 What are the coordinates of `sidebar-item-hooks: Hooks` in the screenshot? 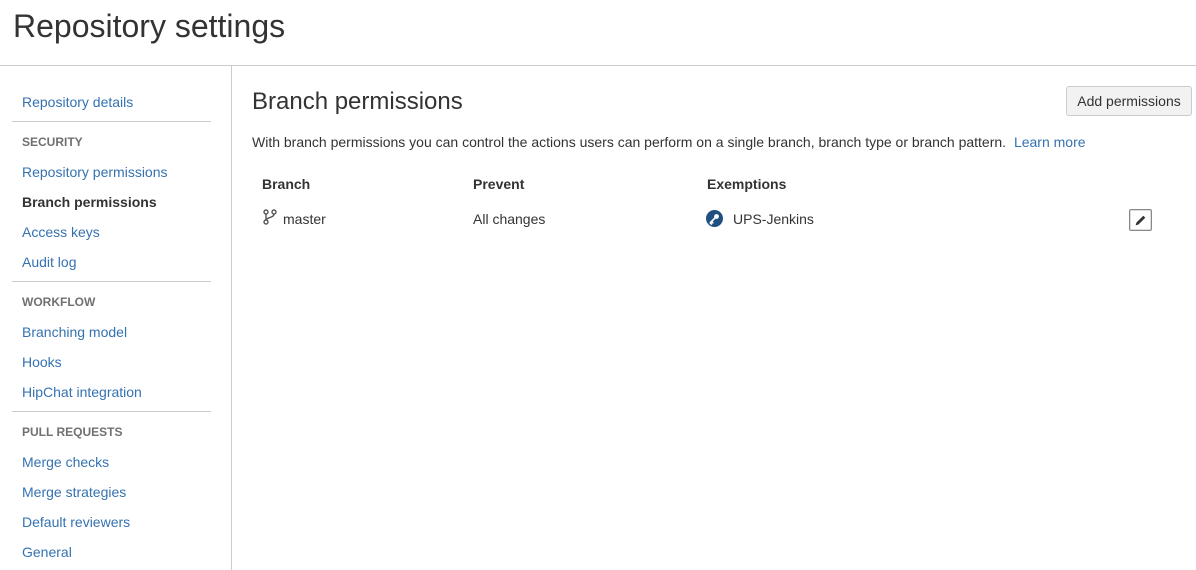 It's located at (42, 362).